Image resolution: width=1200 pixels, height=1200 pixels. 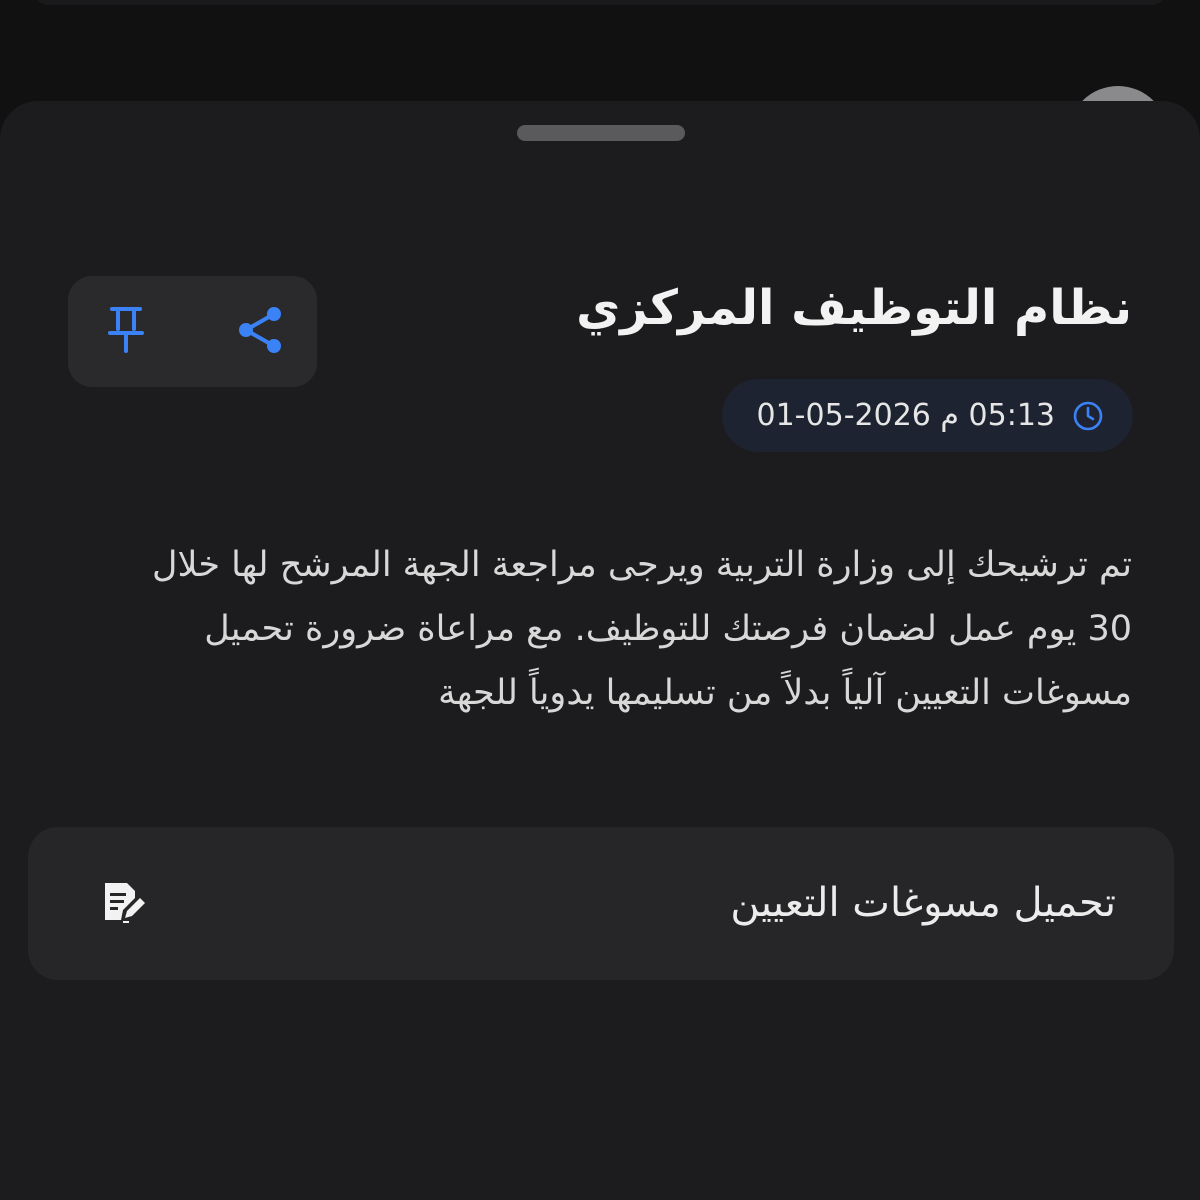 I want to click on action-buttons-group, so click(x=192, y=331).